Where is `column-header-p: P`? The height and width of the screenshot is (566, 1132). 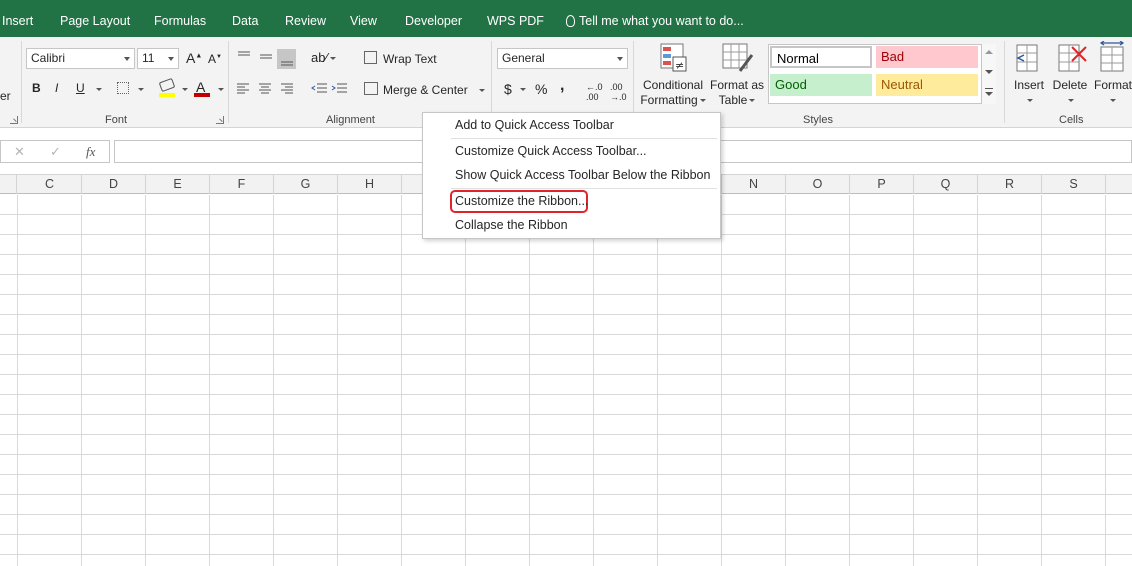 column-header-p: P is located at coordinates (882, 184).